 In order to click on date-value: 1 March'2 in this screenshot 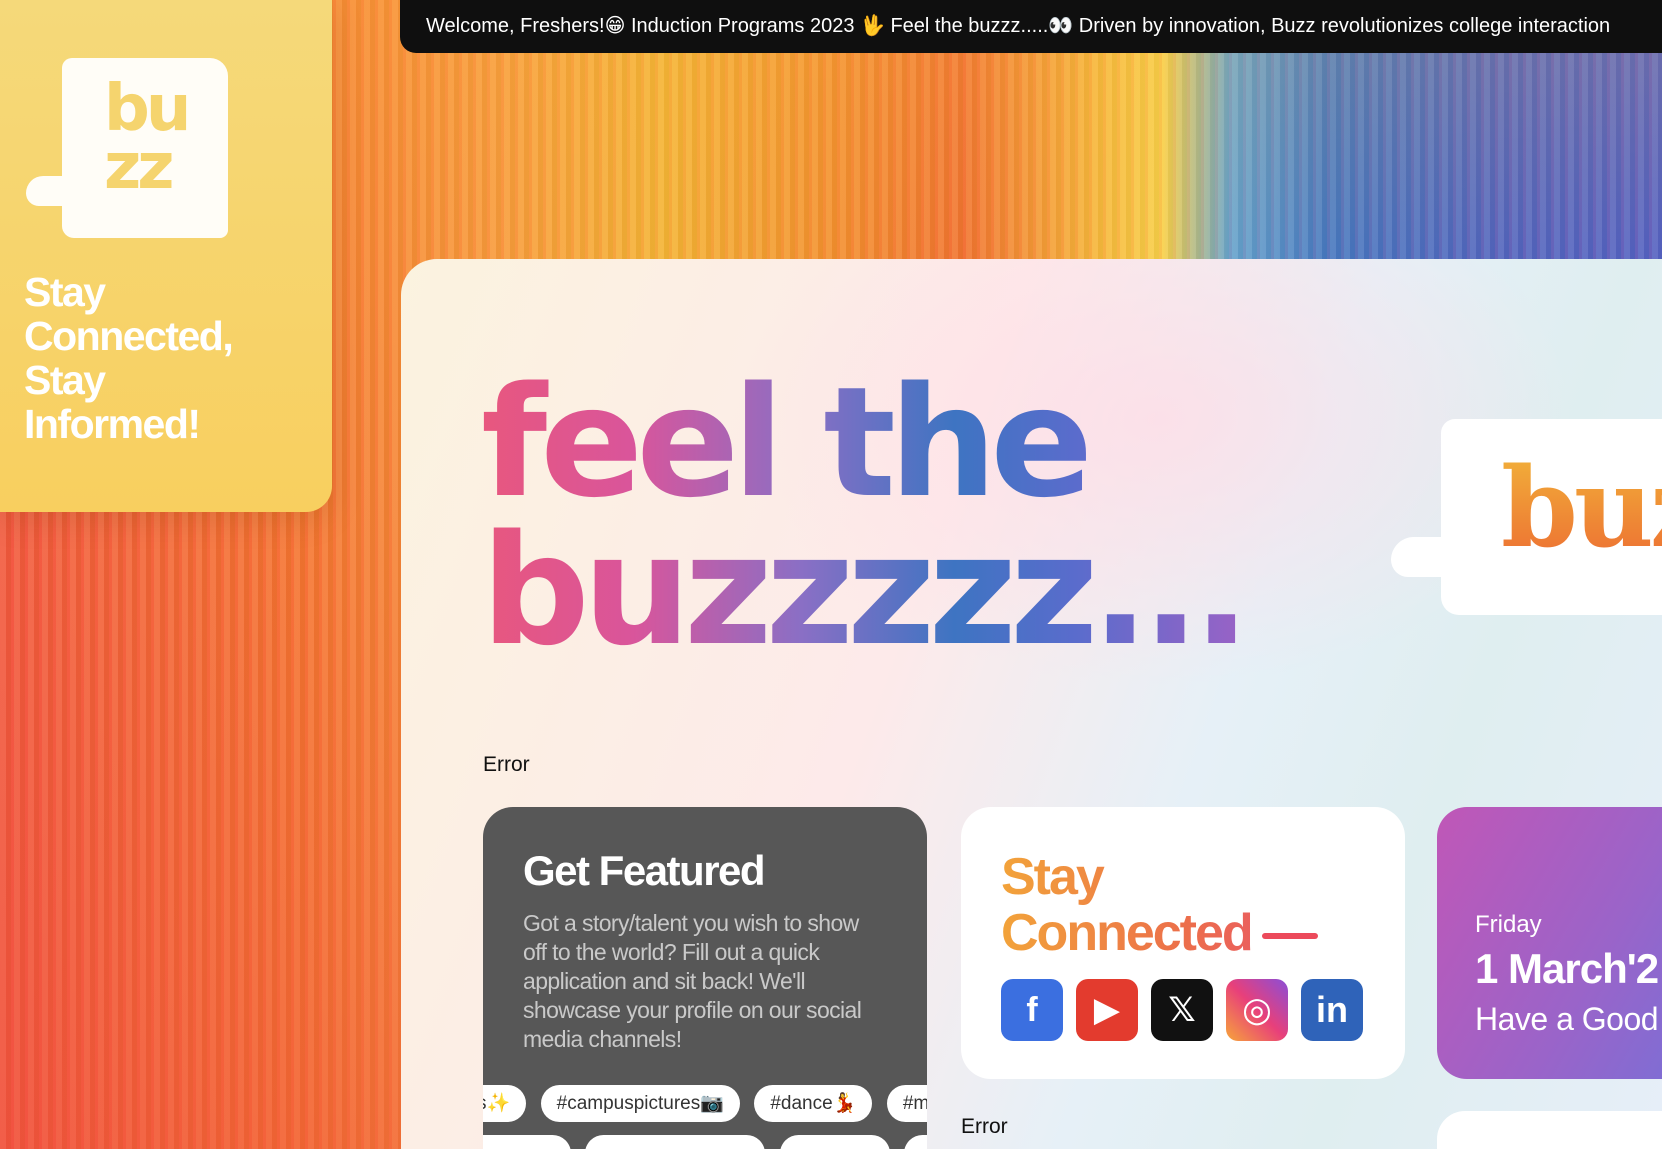, I will do `click(1567, 968)`.